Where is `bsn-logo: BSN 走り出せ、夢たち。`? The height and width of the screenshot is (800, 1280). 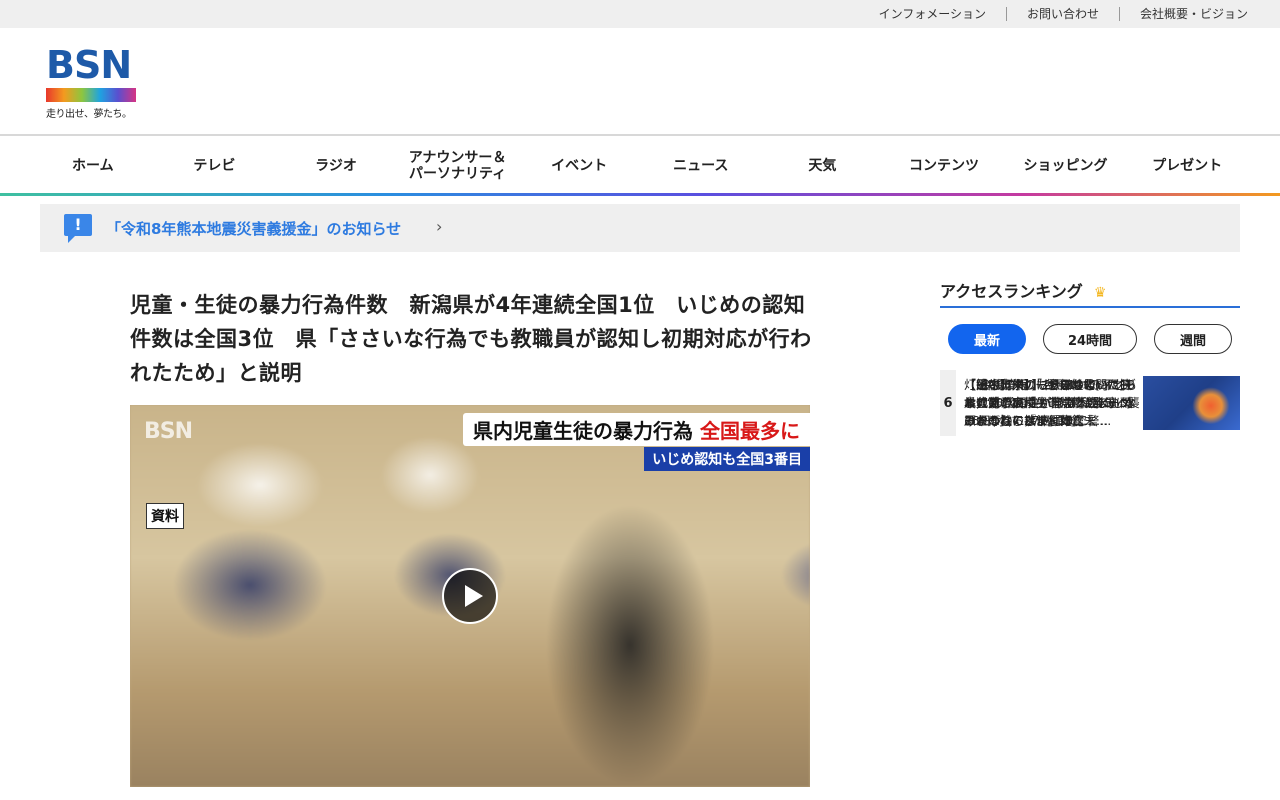
bsn-logo: BSN 走り出せ、夢たち。 is located at coordinates (92, 84).